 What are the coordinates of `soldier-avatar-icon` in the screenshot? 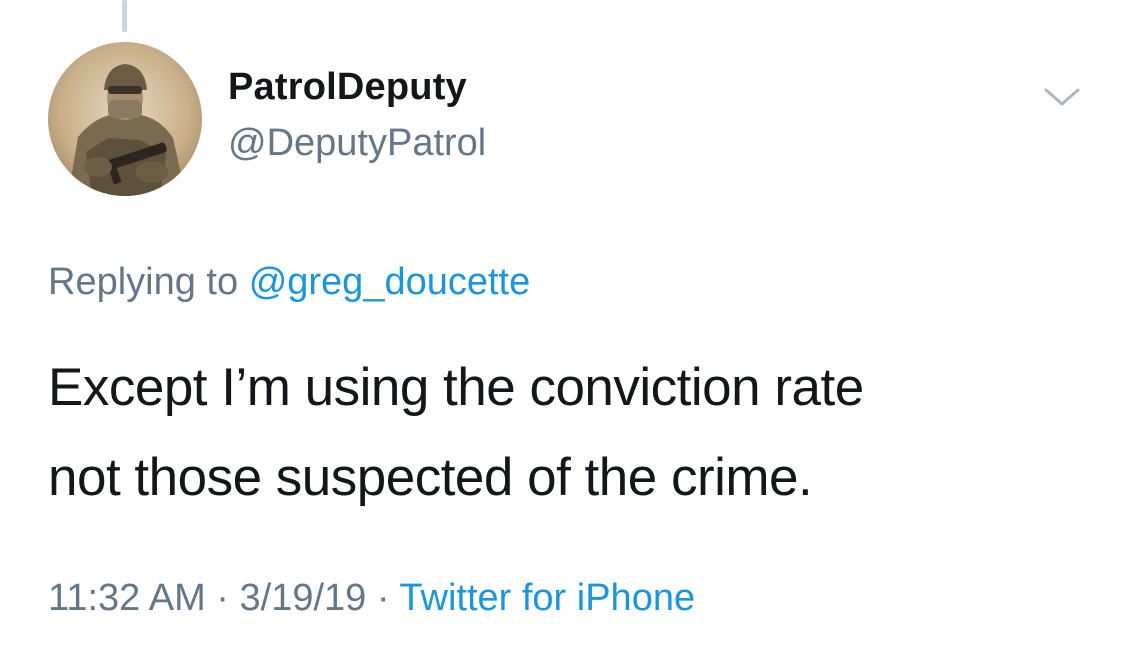 It's located at (125, 119).